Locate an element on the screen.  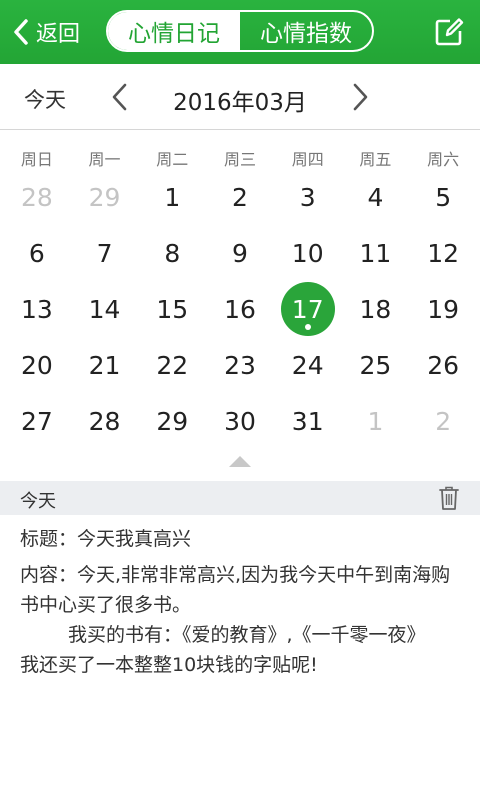
weekday-label: 周三 is located at coordinates (239, 159).